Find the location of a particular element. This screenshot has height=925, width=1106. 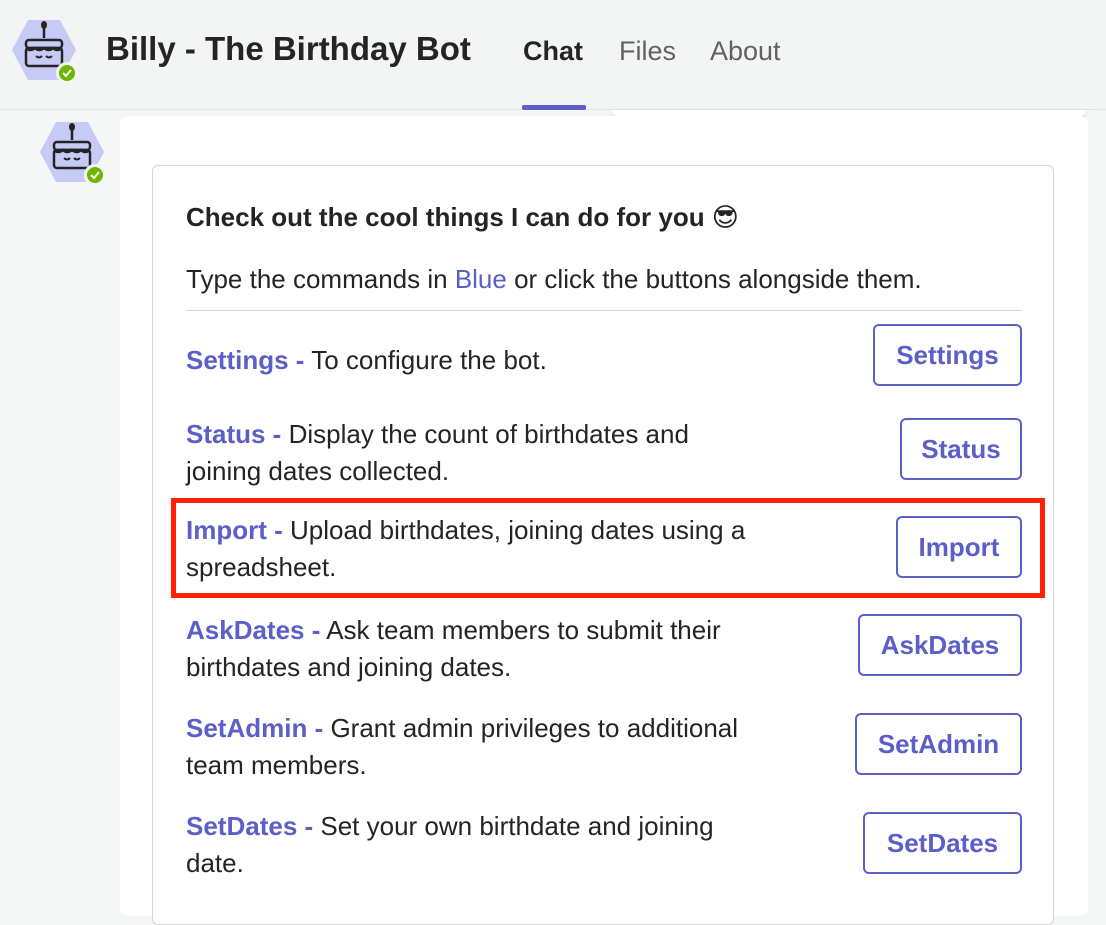

tab-files: Files is located at coordinates (647, 51).